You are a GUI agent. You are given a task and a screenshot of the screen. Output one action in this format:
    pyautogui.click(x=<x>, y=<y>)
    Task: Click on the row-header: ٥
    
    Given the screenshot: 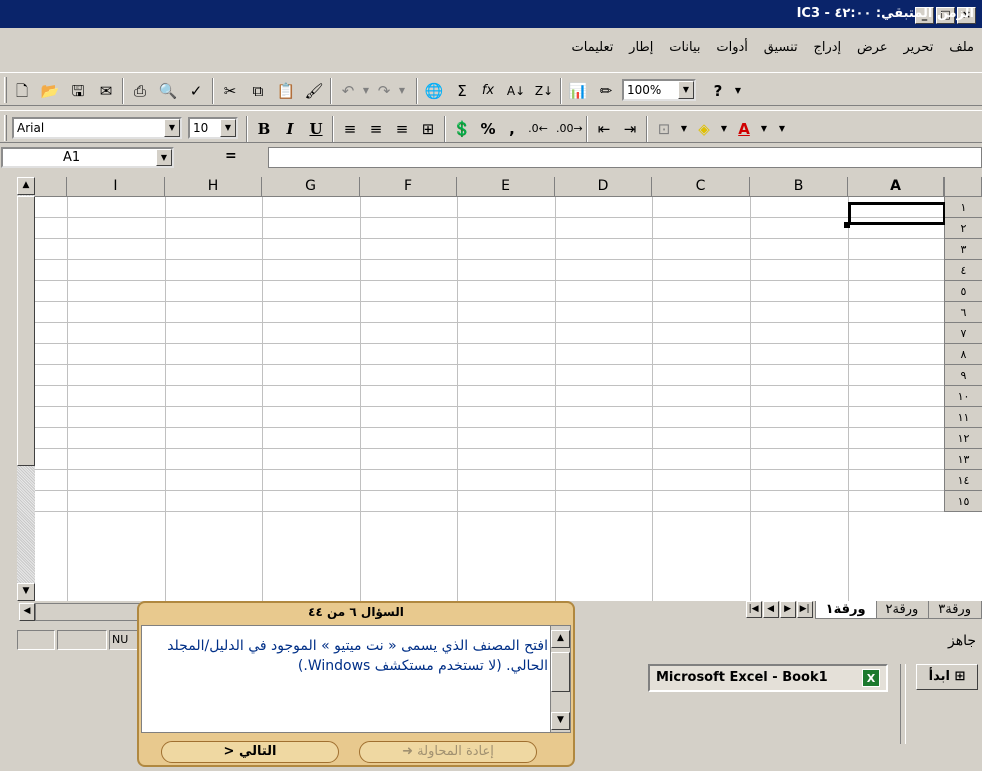 What is the action you would take?
    pyautogui.click(x=963, y=291)
    